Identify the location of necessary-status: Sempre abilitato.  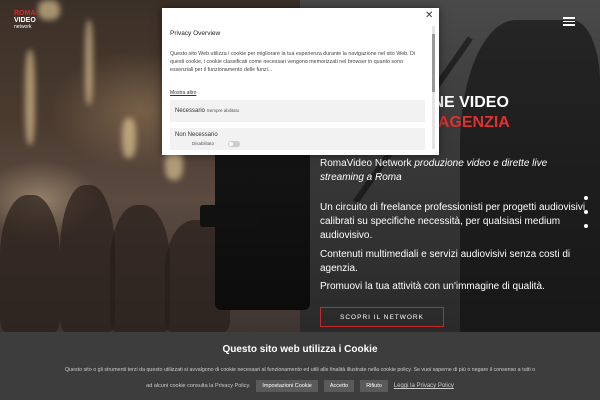
(223, 110).